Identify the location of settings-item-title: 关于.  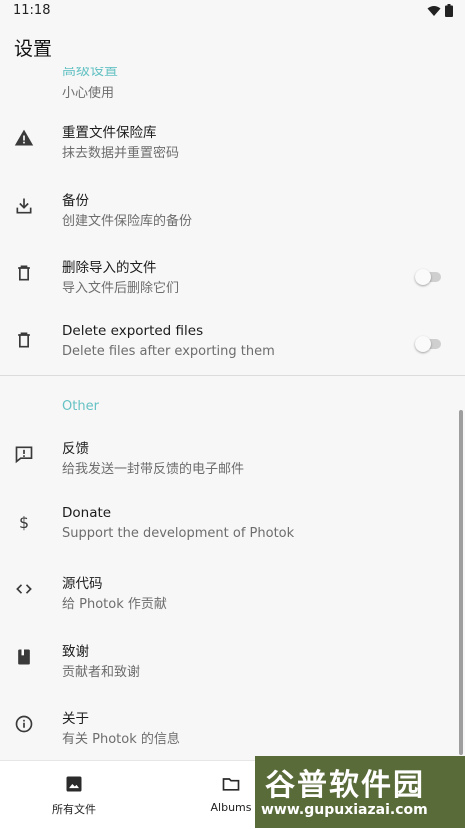
(75, 719).